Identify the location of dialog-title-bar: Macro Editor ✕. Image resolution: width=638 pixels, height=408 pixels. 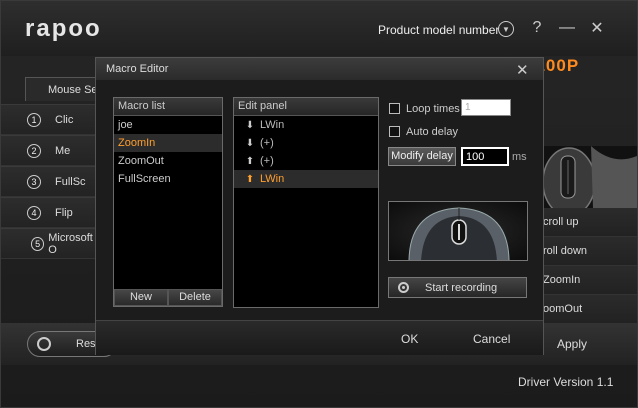
(319, 69).